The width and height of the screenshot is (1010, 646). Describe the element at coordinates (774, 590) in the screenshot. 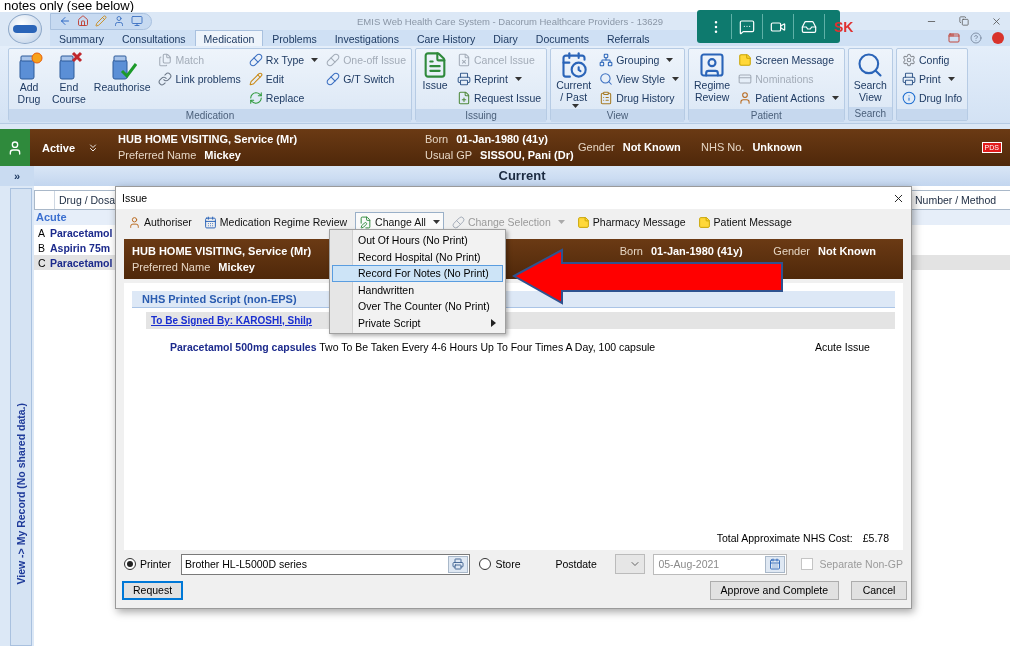

I see `dialog-button: Approve and Complete` at that location.